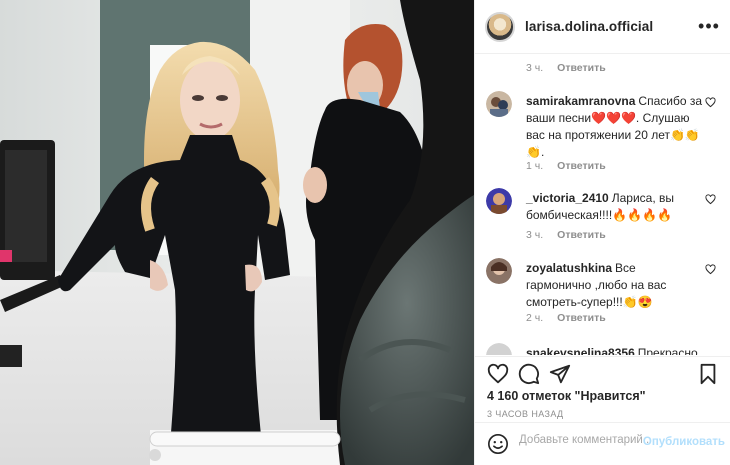 The width and height of the screenshot is (730, 465). I want to click on paper-plane-icon, so click(560, 374).